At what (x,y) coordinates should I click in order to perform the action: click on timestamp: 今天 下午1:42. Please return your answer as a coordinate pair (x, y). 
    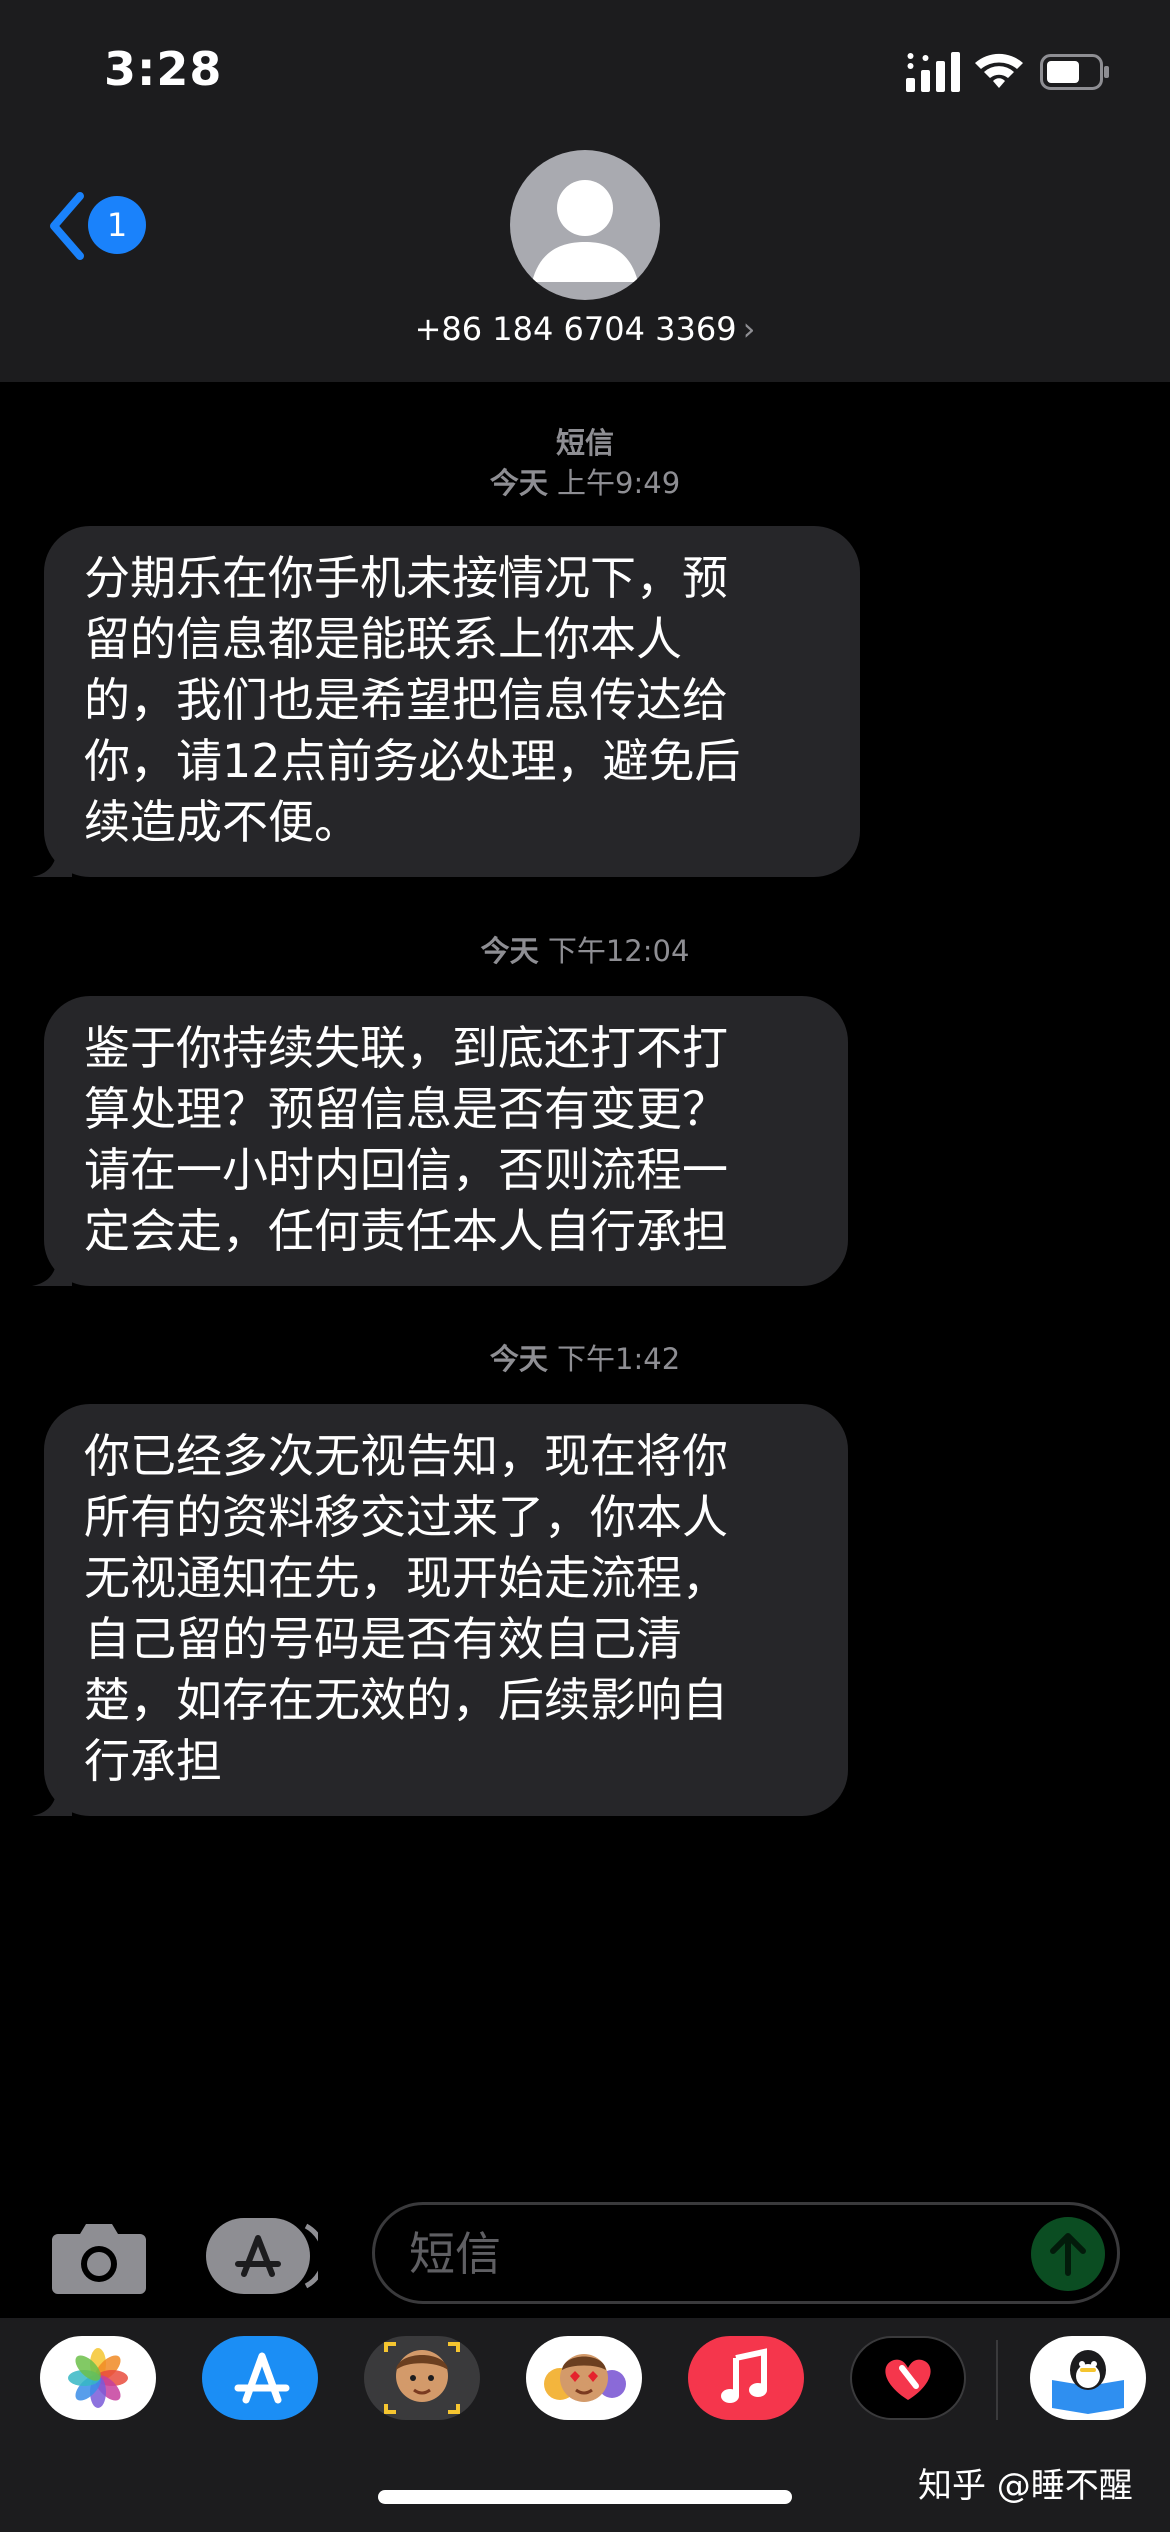
    Looking at the image, I should click on (585, 1359).